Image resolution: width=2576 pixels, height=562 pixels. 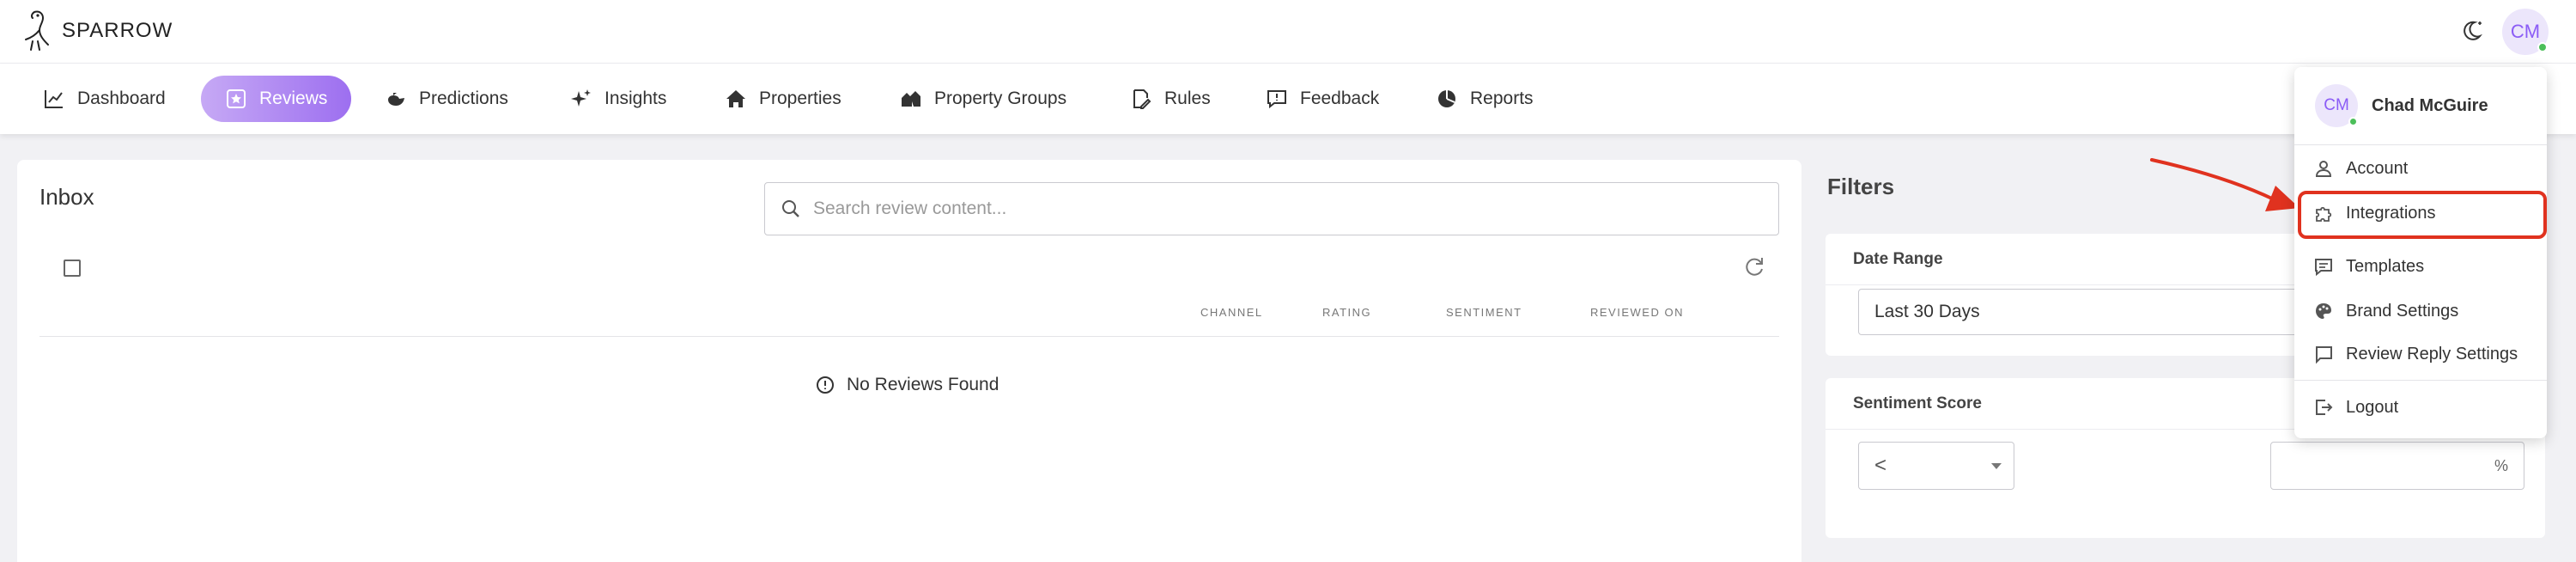 I want to click on nav-insights: Insights, so click(x=618, y=99).